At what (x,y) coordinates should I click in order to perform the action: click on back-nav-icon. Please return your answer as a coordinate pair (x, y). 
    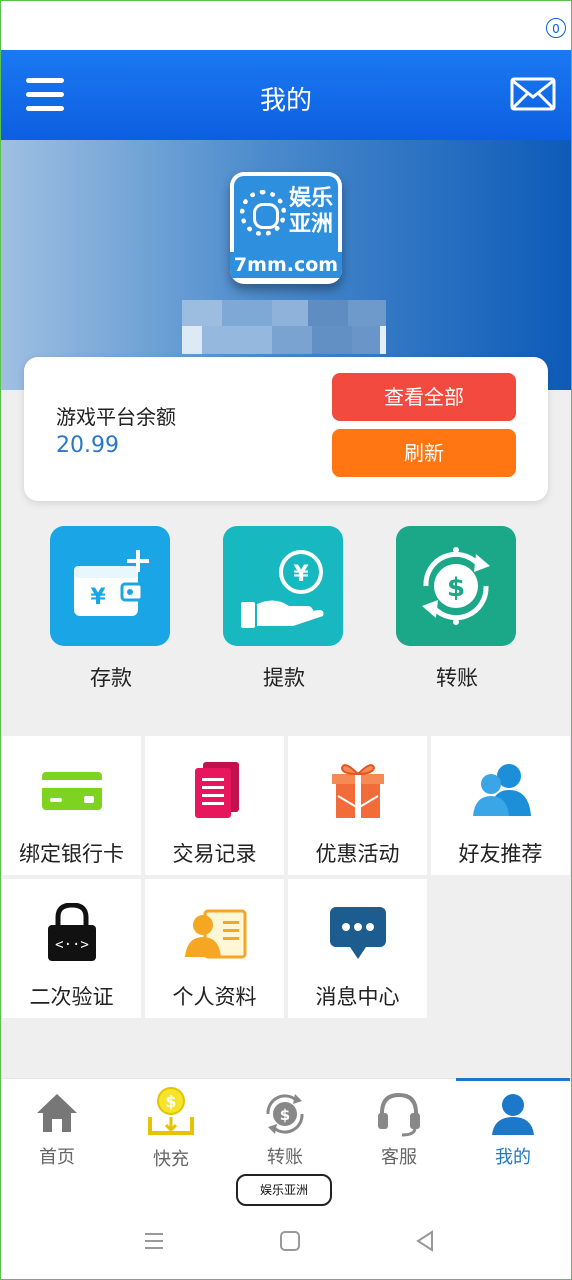
    Looking at the image, I should click on (425, 1243).